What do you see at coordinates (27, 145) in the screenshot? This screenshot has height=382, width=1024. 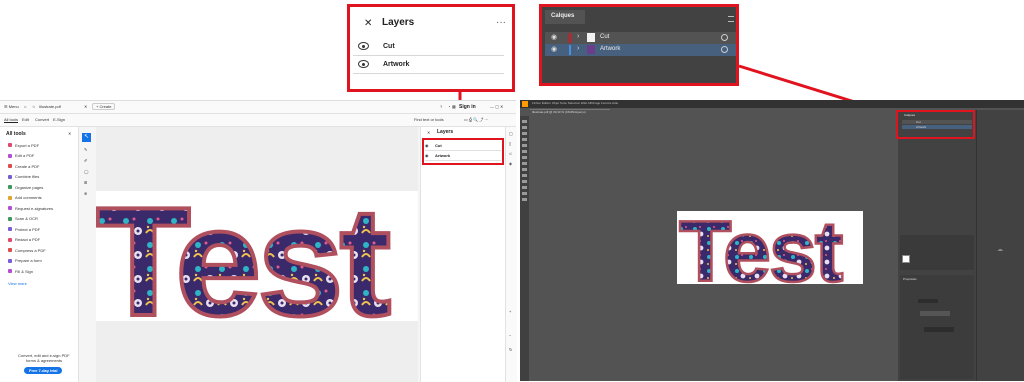 I see `tool-label: Export a PDF` at bounding box center [27, 145].